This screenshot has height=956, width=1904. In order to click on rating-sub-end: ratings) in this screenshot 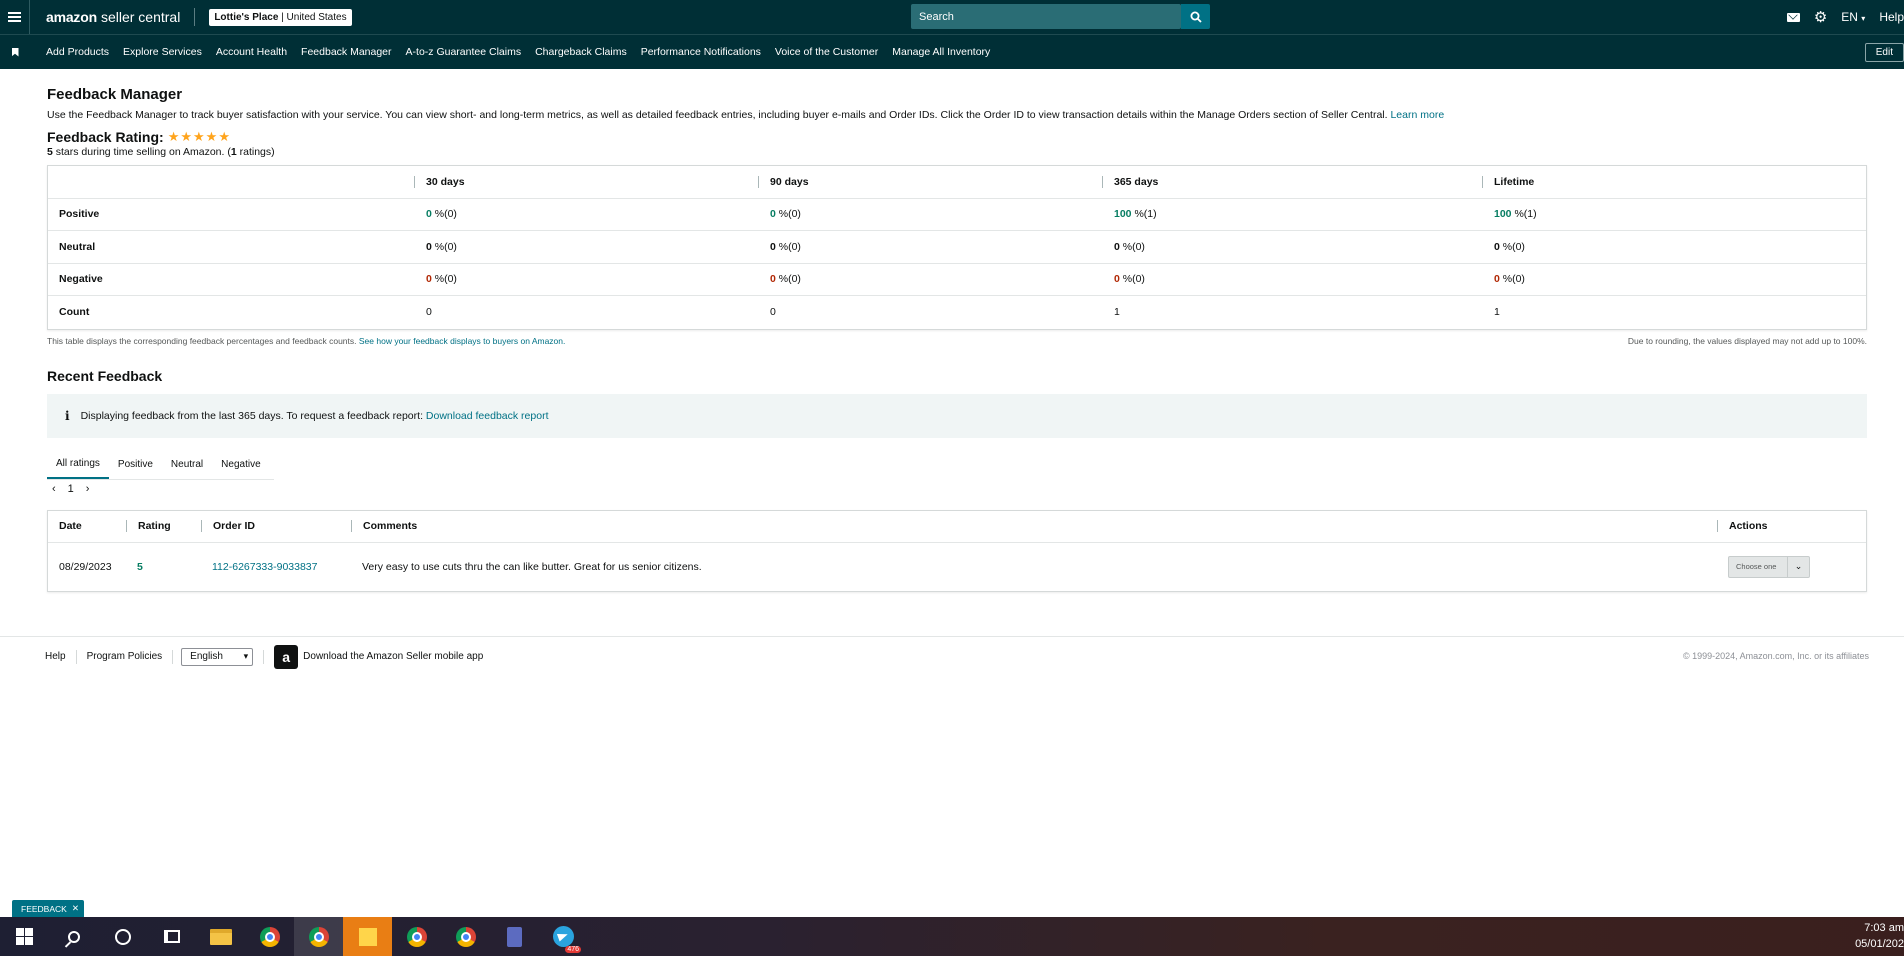, I will do `click(255, 152)`.